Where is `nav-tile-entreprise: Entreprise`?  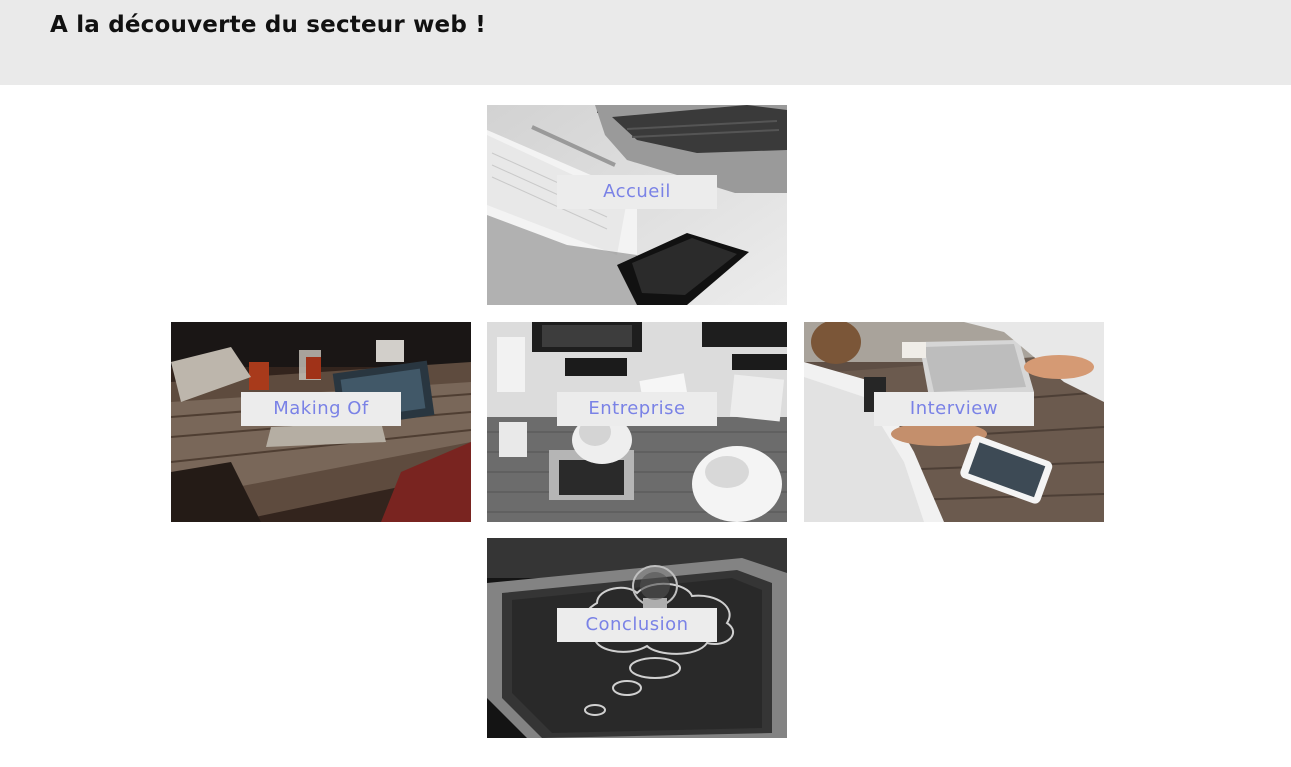 nav-tile-entreprise: Entreprise is located at coordinates (637, 422).